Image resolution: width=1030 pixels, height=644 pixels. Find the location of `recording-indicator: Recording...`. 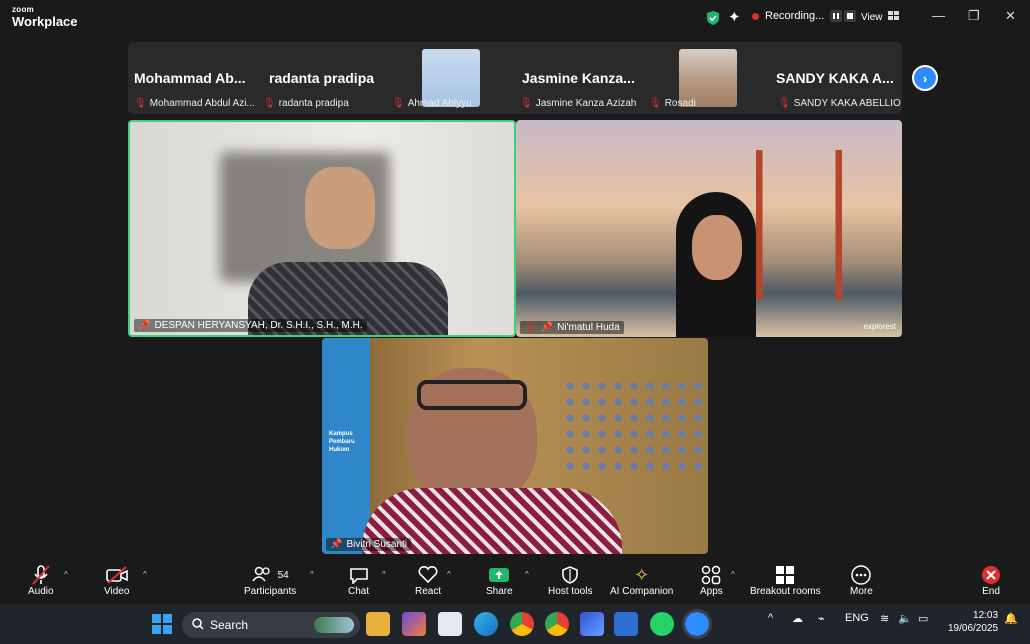

recording-indicator: Recording... is located at coordinates (804, 16).